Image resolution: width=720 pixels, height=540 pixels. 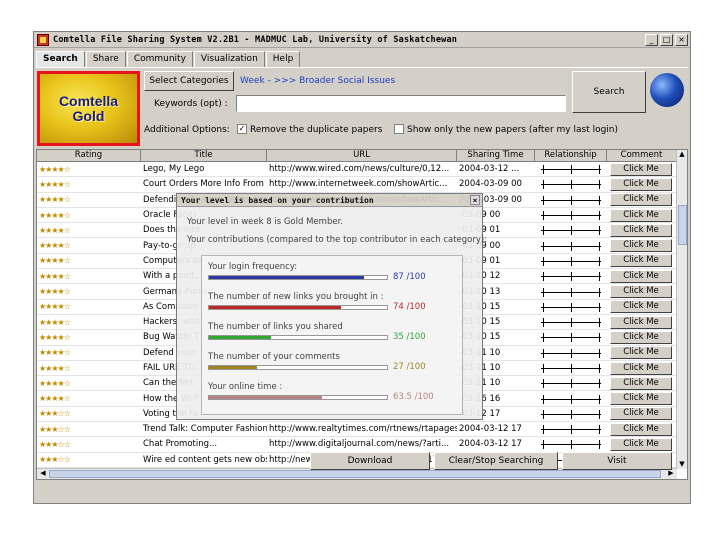 I want to click on visit-button: Visit, so click(x=617, y=461).